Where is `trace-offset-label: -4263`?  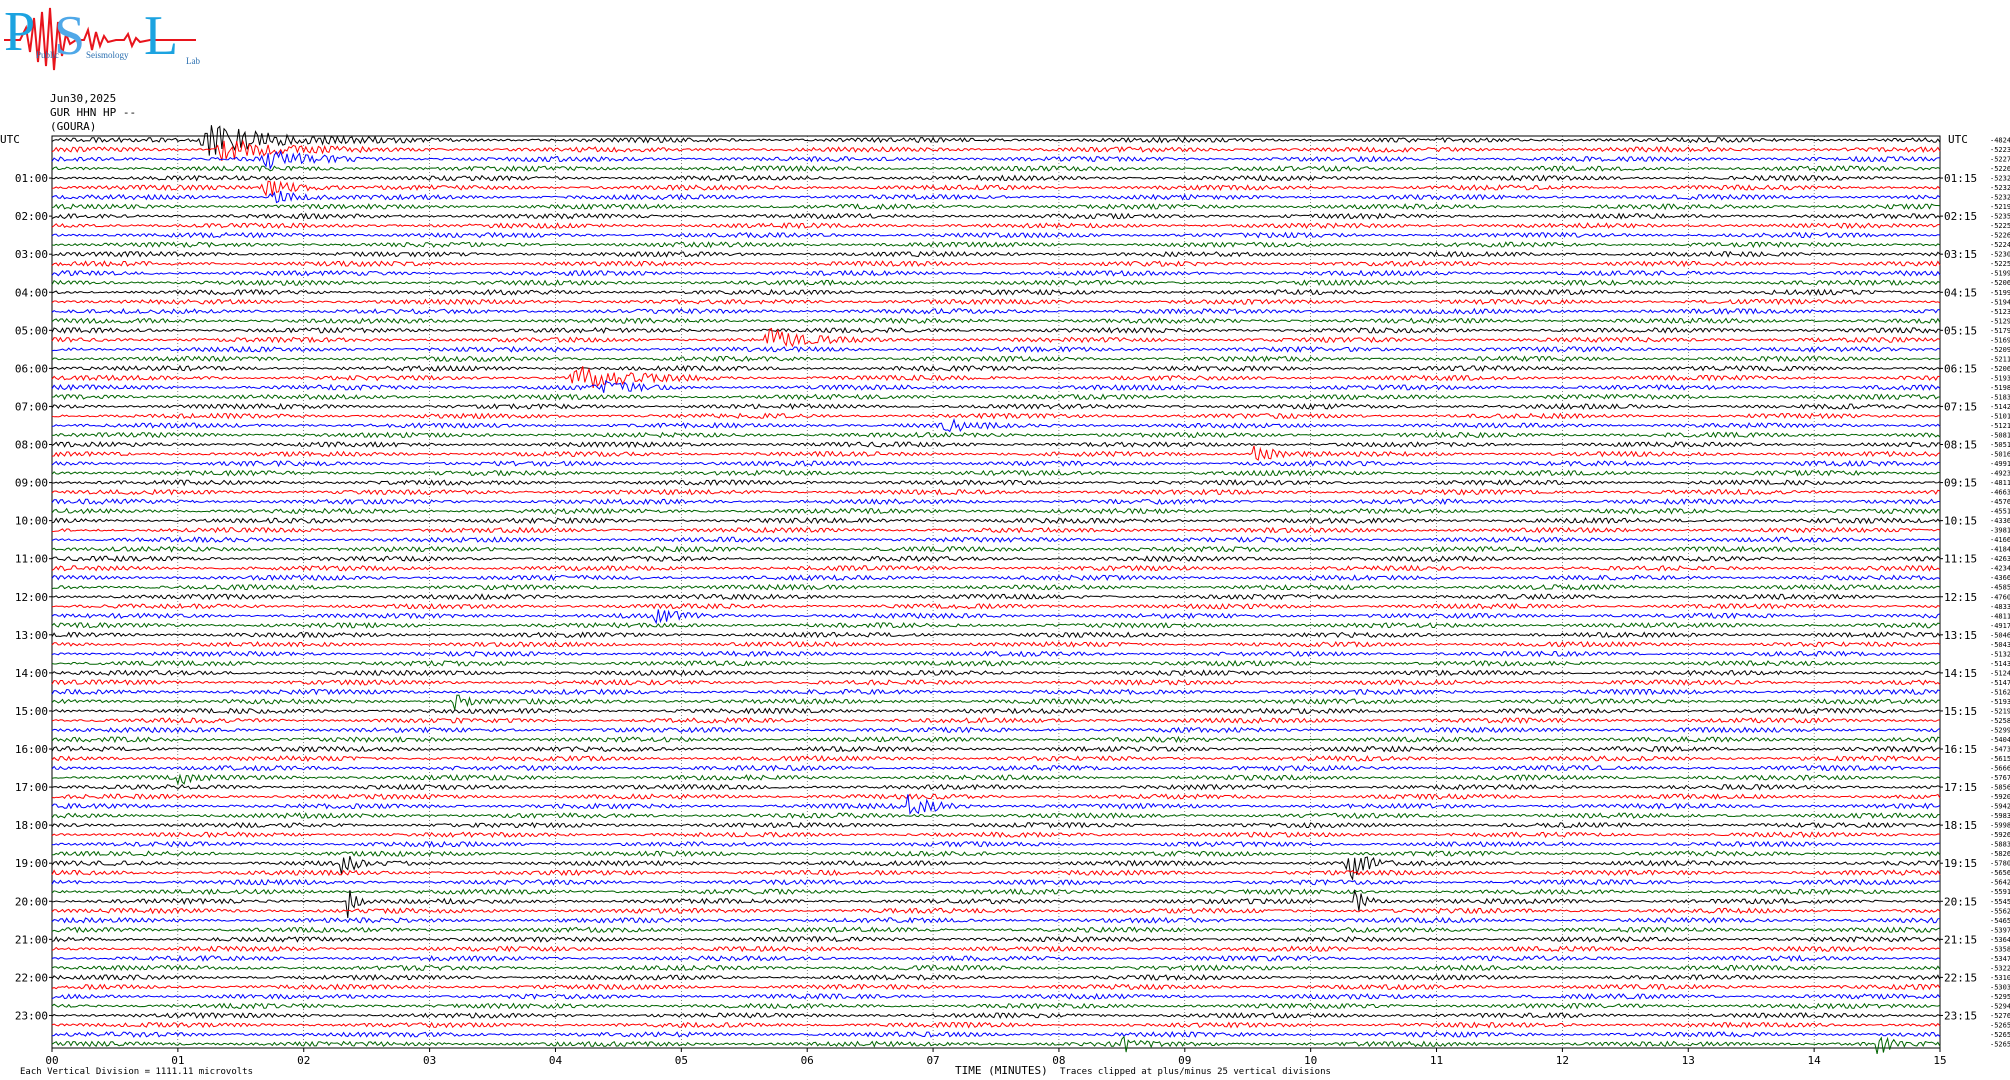
trace-offset-label: -4263 is located at coordinates (2000, 559).